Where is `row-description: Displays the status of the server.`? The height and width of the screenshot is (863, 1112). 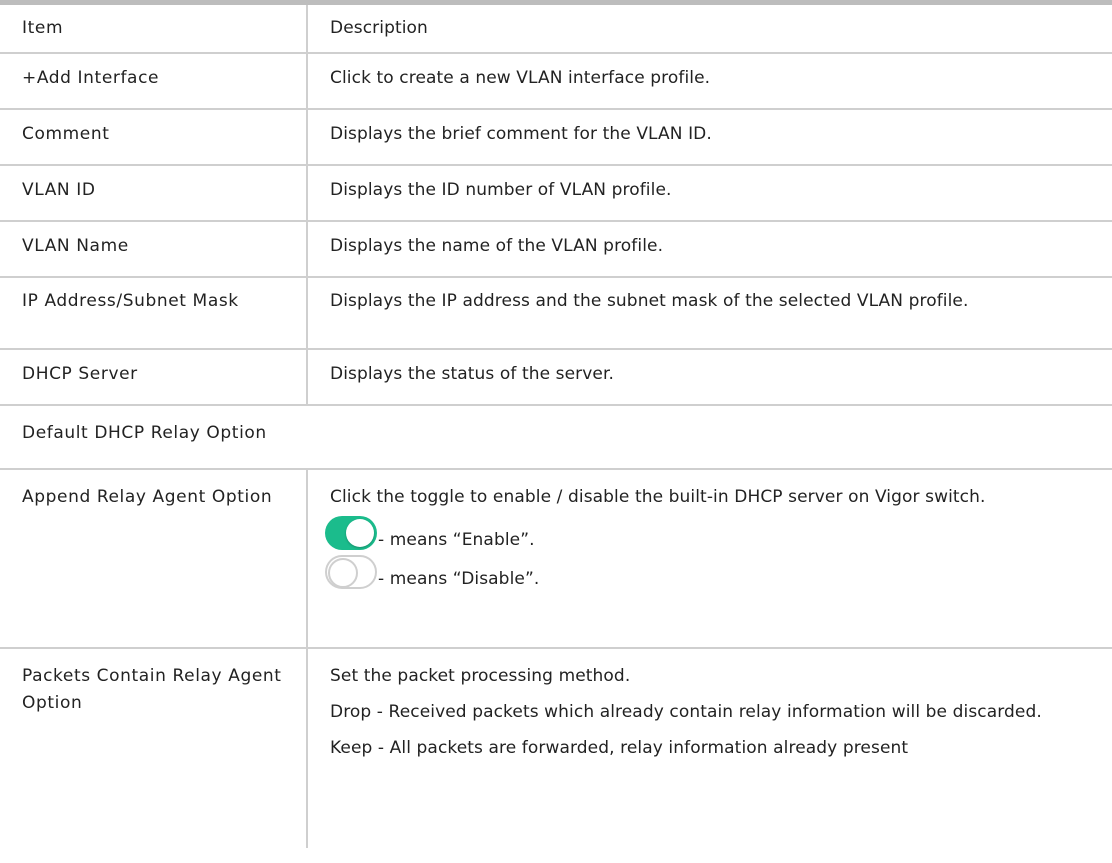
row-description: Displays the status of the server. is located at coordinates (709, 377).